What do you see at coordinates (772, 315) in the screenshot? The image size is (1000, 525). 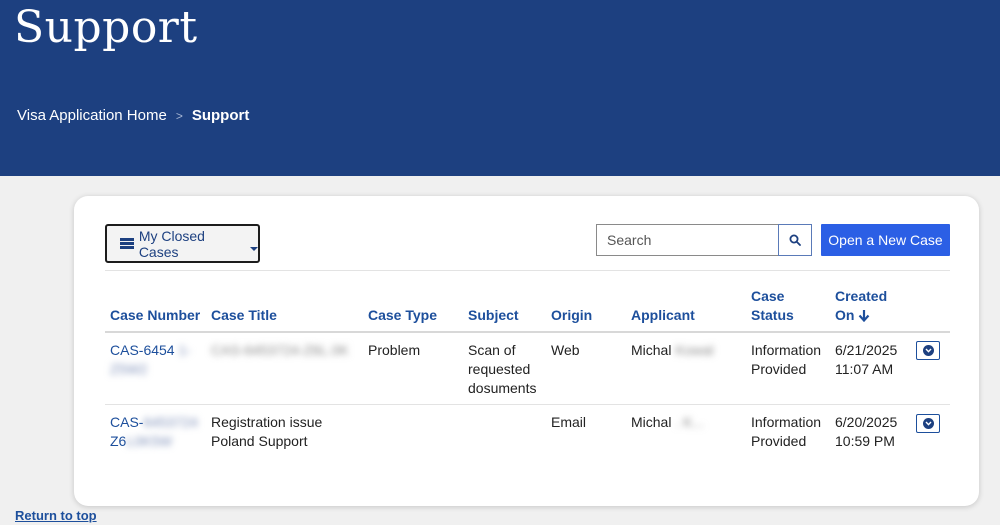 I see `column-header-case-status-line2: Status` at bounding box center [772, 315].